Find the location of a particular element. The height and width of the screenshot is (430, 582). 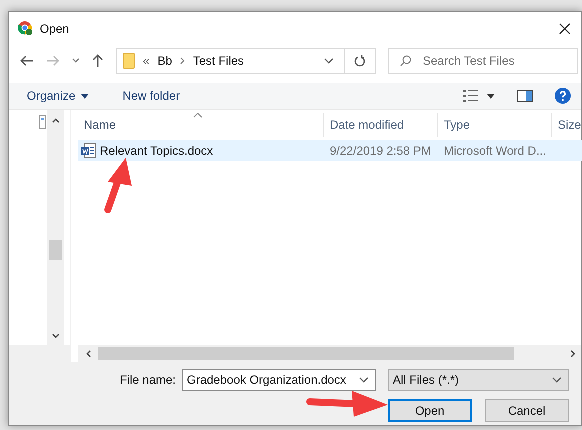

file-name: Relevant Topics.docx is located at coordinates (157, 151).